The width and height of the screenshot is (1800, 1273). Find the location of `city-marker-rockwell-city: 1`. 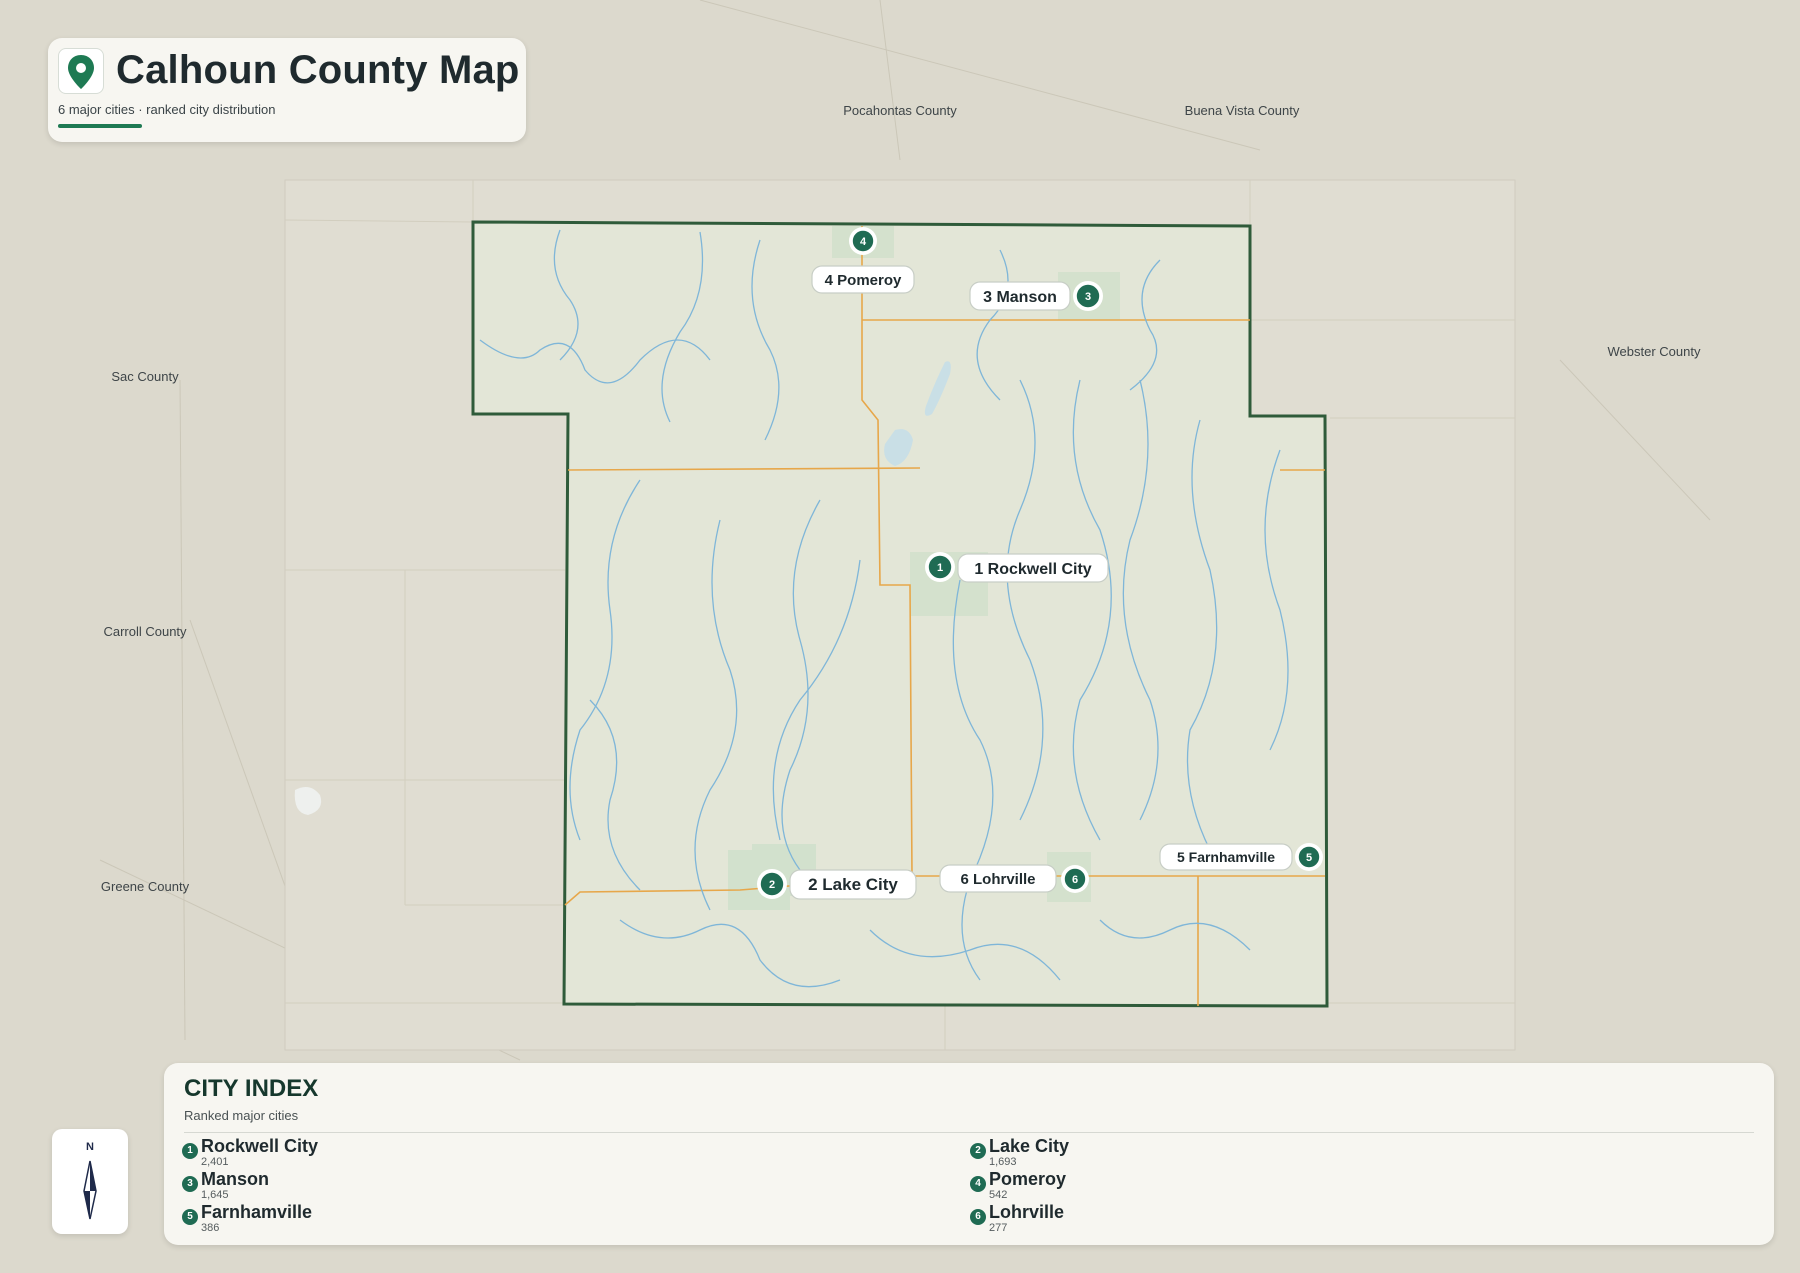

city-marker-rockwell-city: 1 is located at coordinates (940, 567).